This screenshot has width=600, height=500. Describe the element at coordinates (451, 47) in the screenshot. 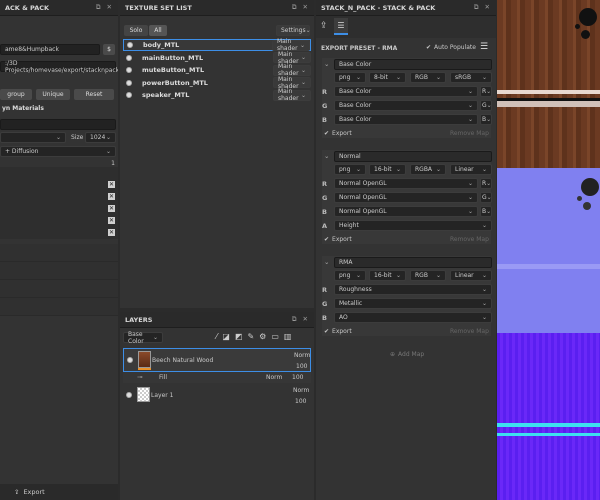

I see `auto-populate-toggle: ✔ Auto Populate` at that location.